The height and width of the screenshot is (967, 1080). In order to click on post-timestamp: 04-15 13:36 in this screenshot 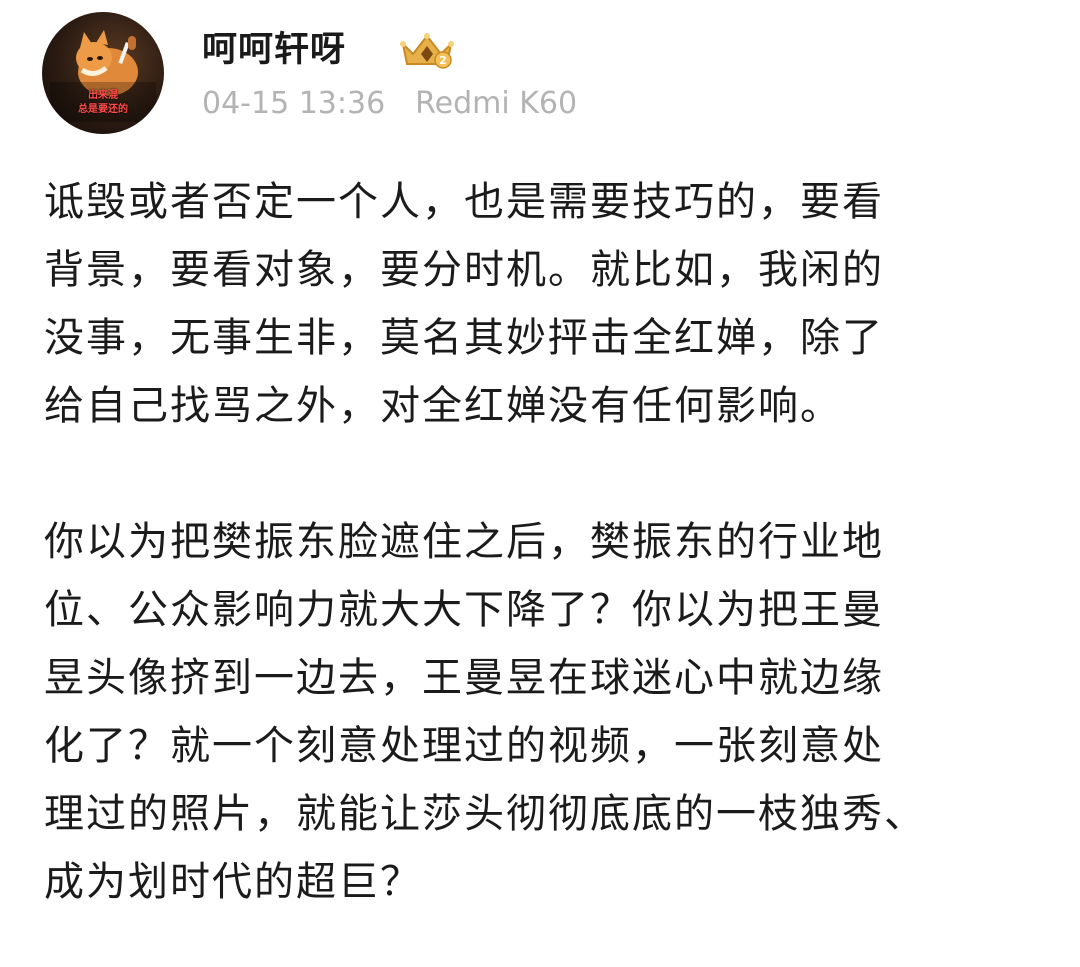, I will do `click(294, 103)`.